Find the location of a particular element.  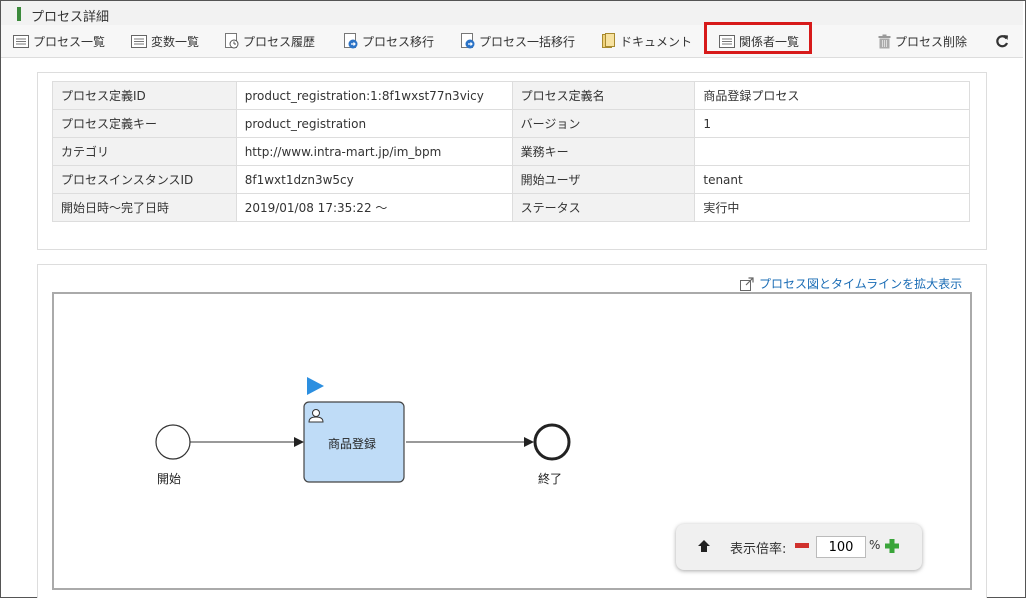

external-window-icon is located at coordinates (747, 283).